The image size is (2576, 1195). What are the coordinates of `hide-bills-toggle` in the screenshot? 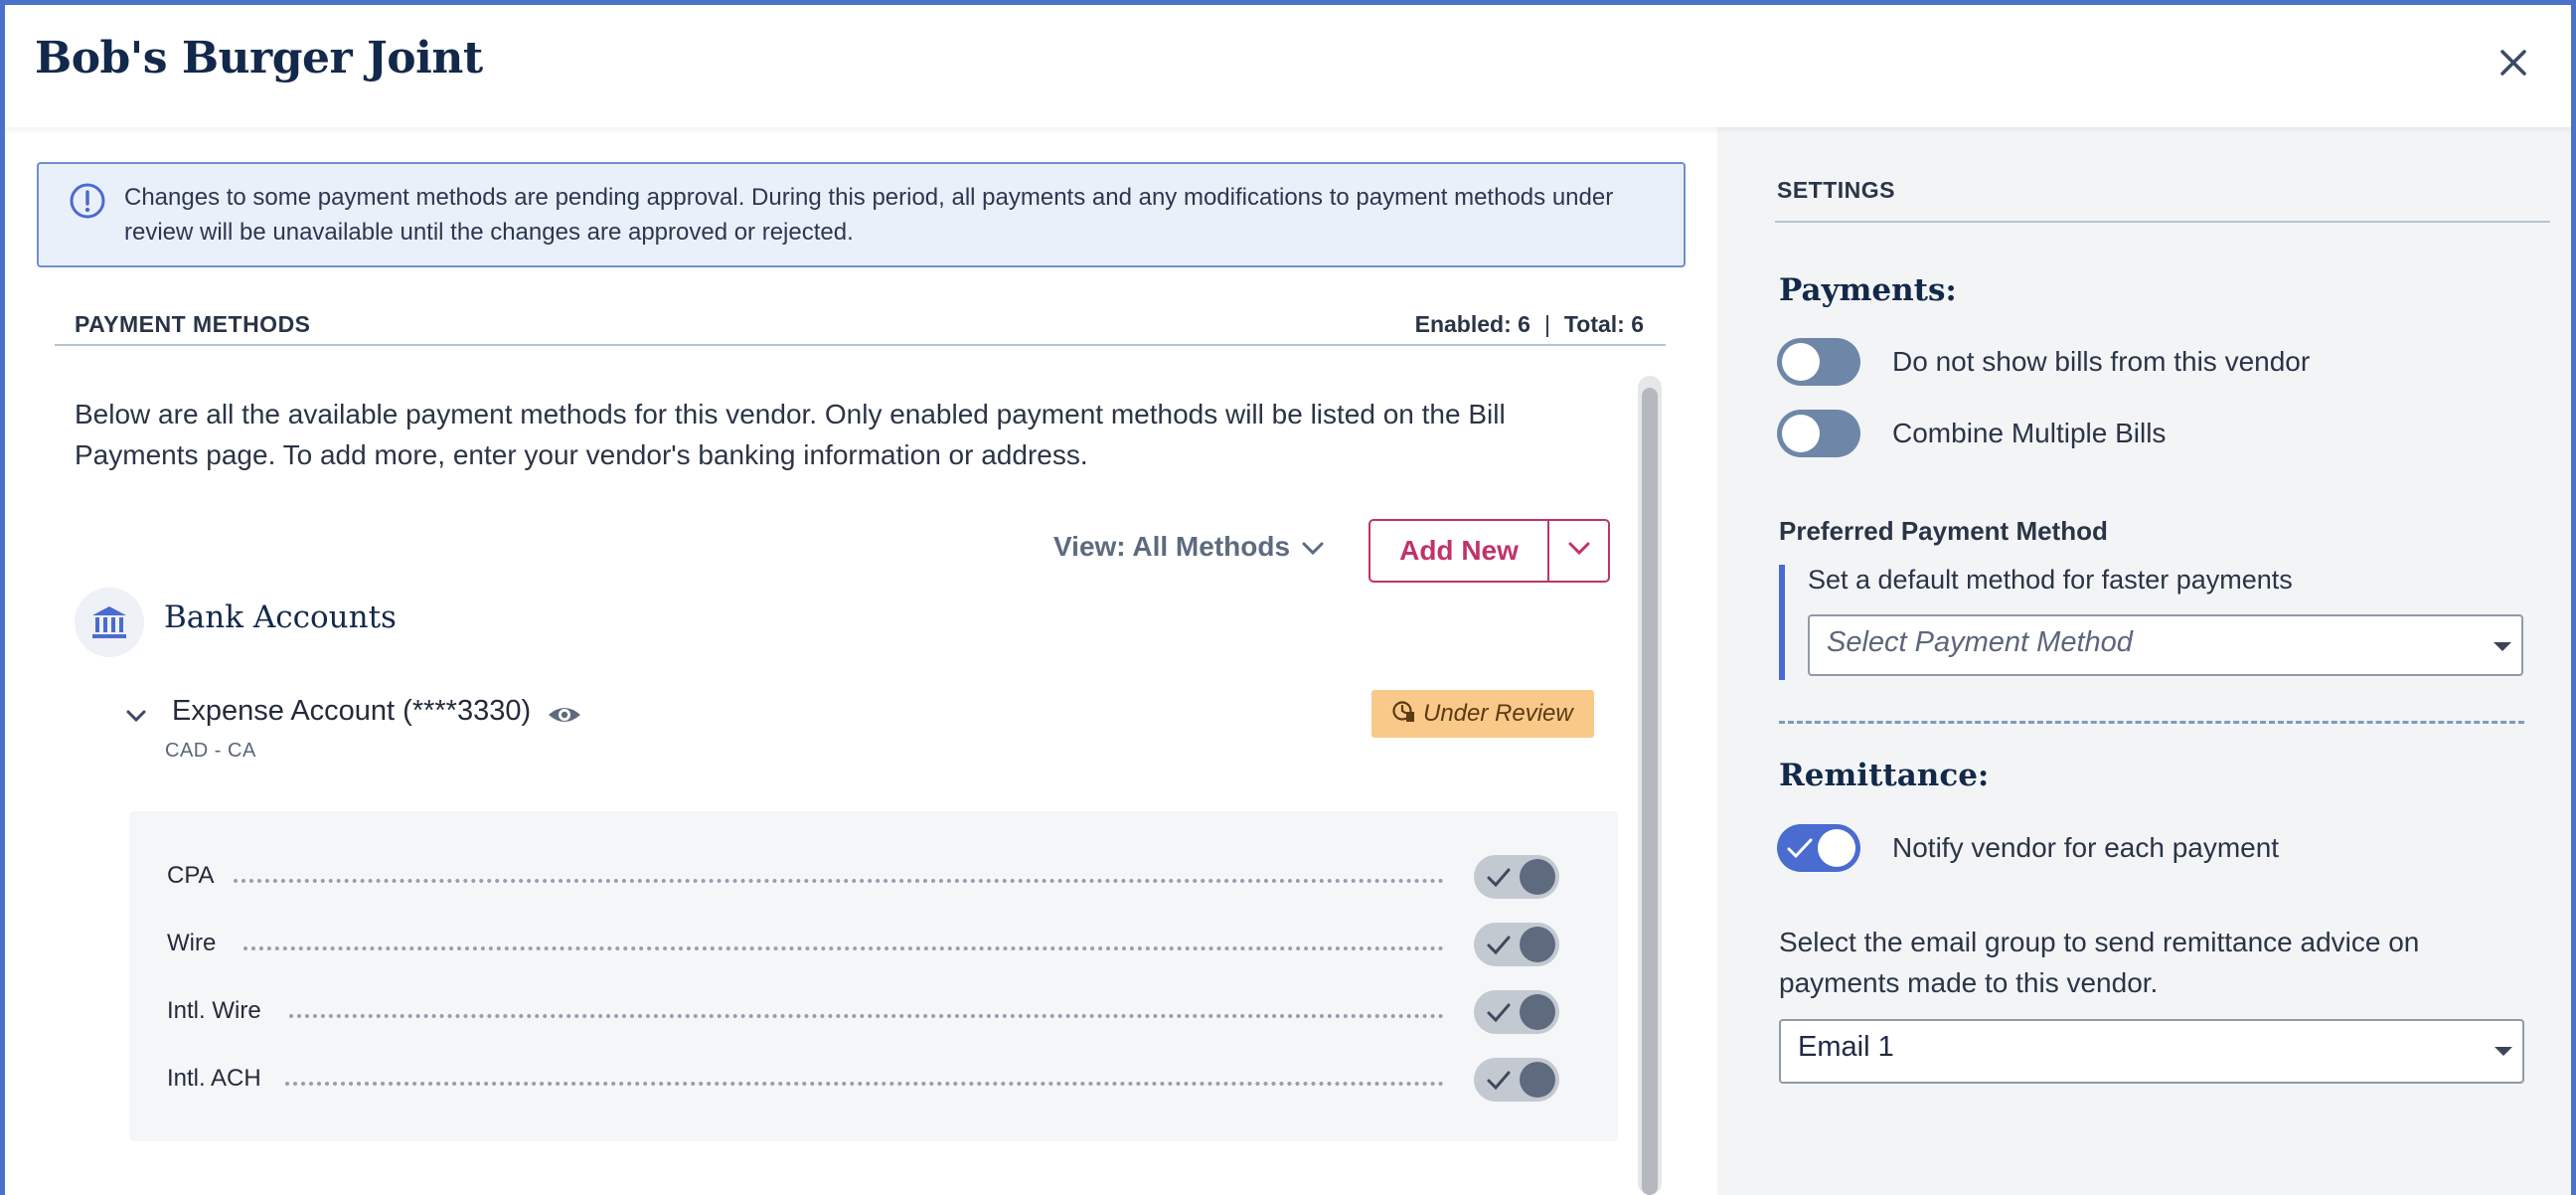 It's located at (1818, 362).